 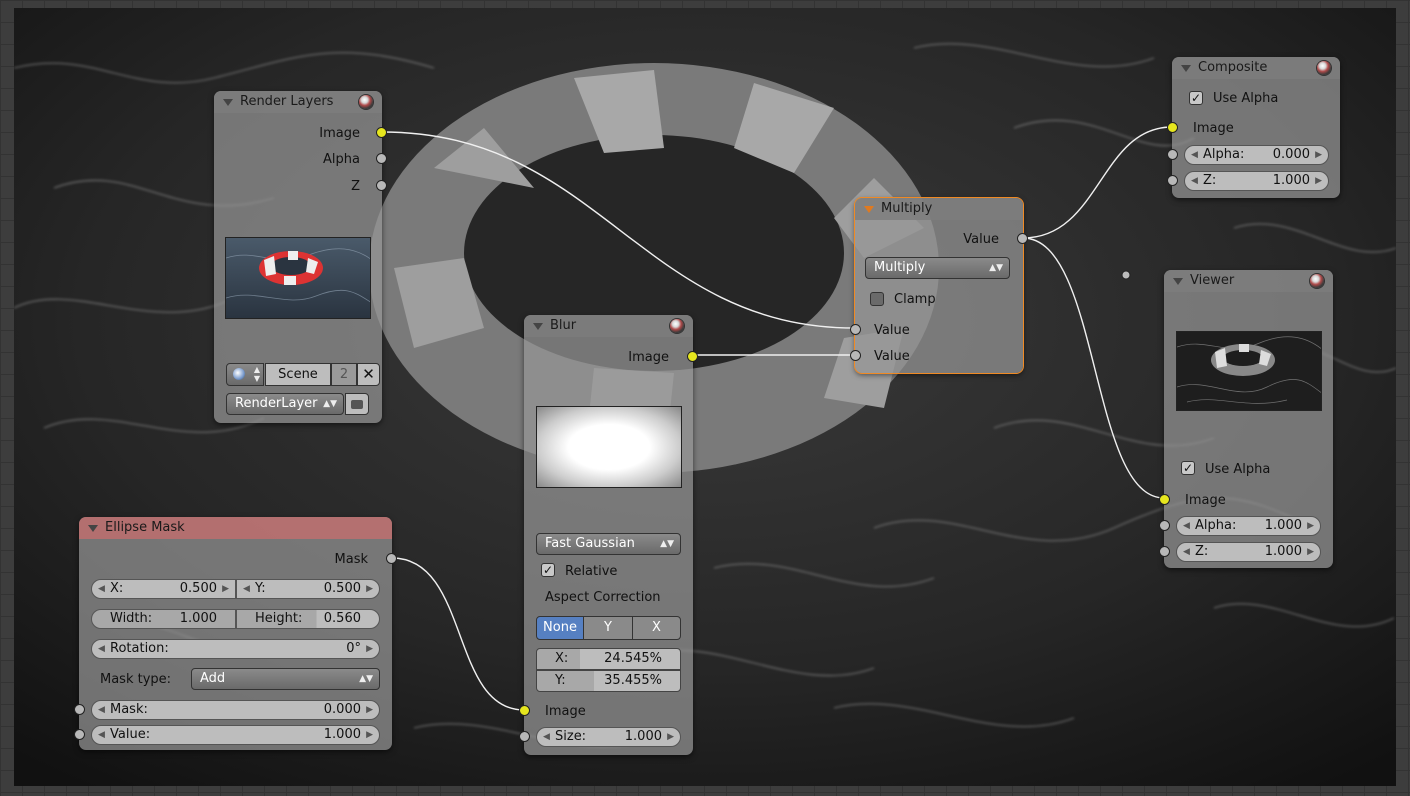 What do you see at coordinates (608, 659) in the screenshot?
I see `blur-x-field: X: 24.545%` at bounding box center [608, 659].